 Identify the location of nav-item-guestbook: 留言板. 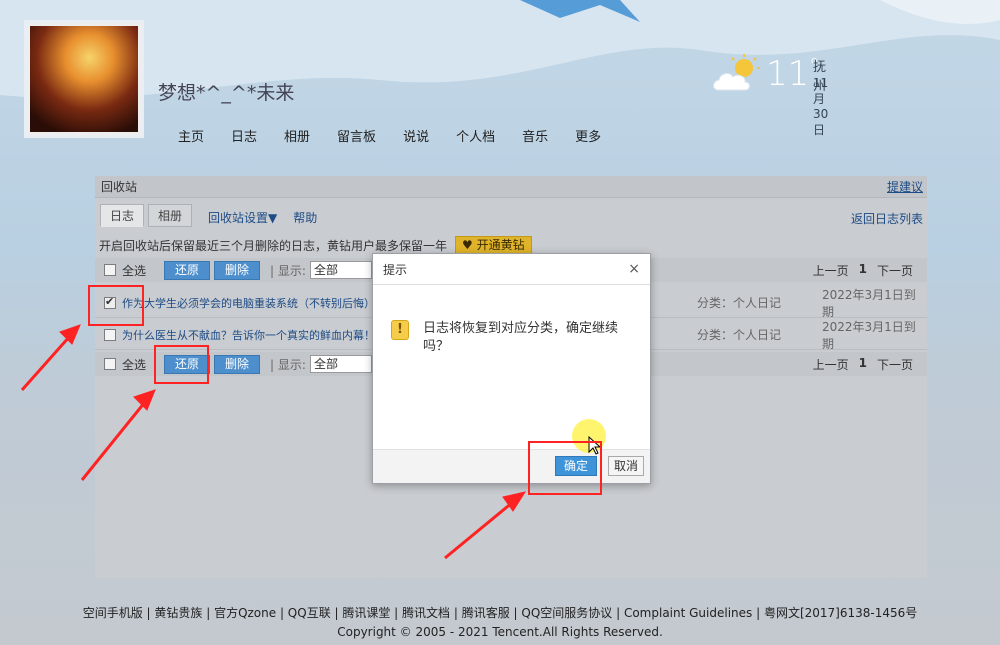
(356, 135).